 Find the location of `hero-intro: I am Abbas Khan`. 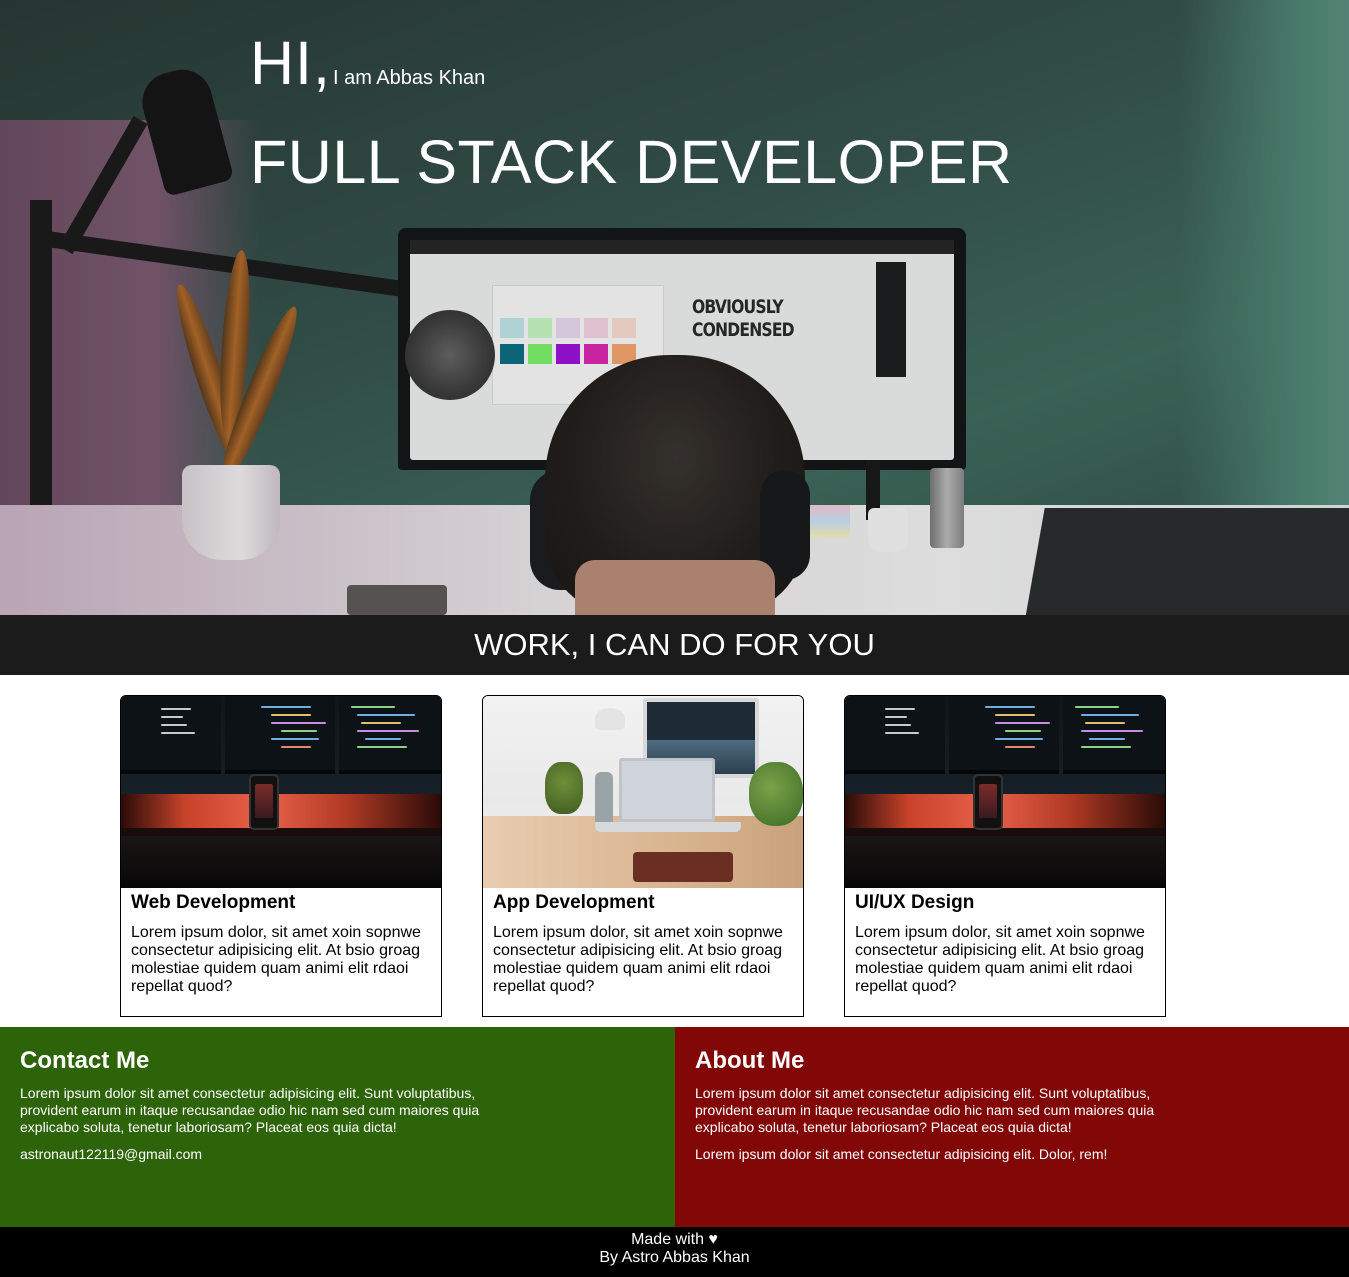

hero-intro: I am Abbas Khan is located at coordinates (409, 78).